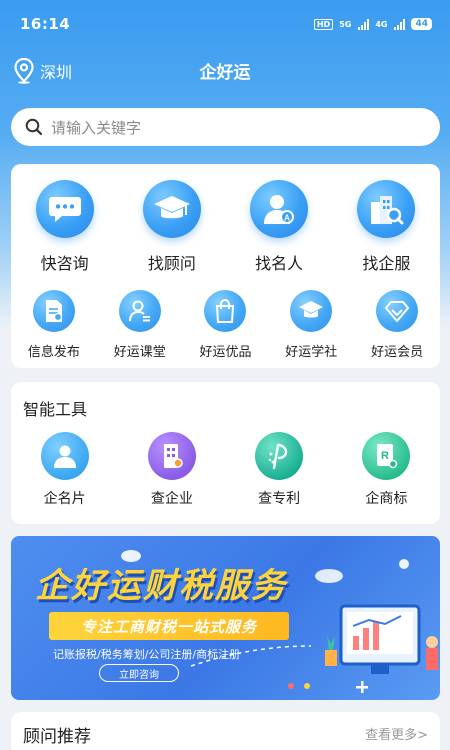 The image size is (450, 750). I want to click on tools-list: 企名片 查企业 查专利 R 企商标, so click(225, 470).